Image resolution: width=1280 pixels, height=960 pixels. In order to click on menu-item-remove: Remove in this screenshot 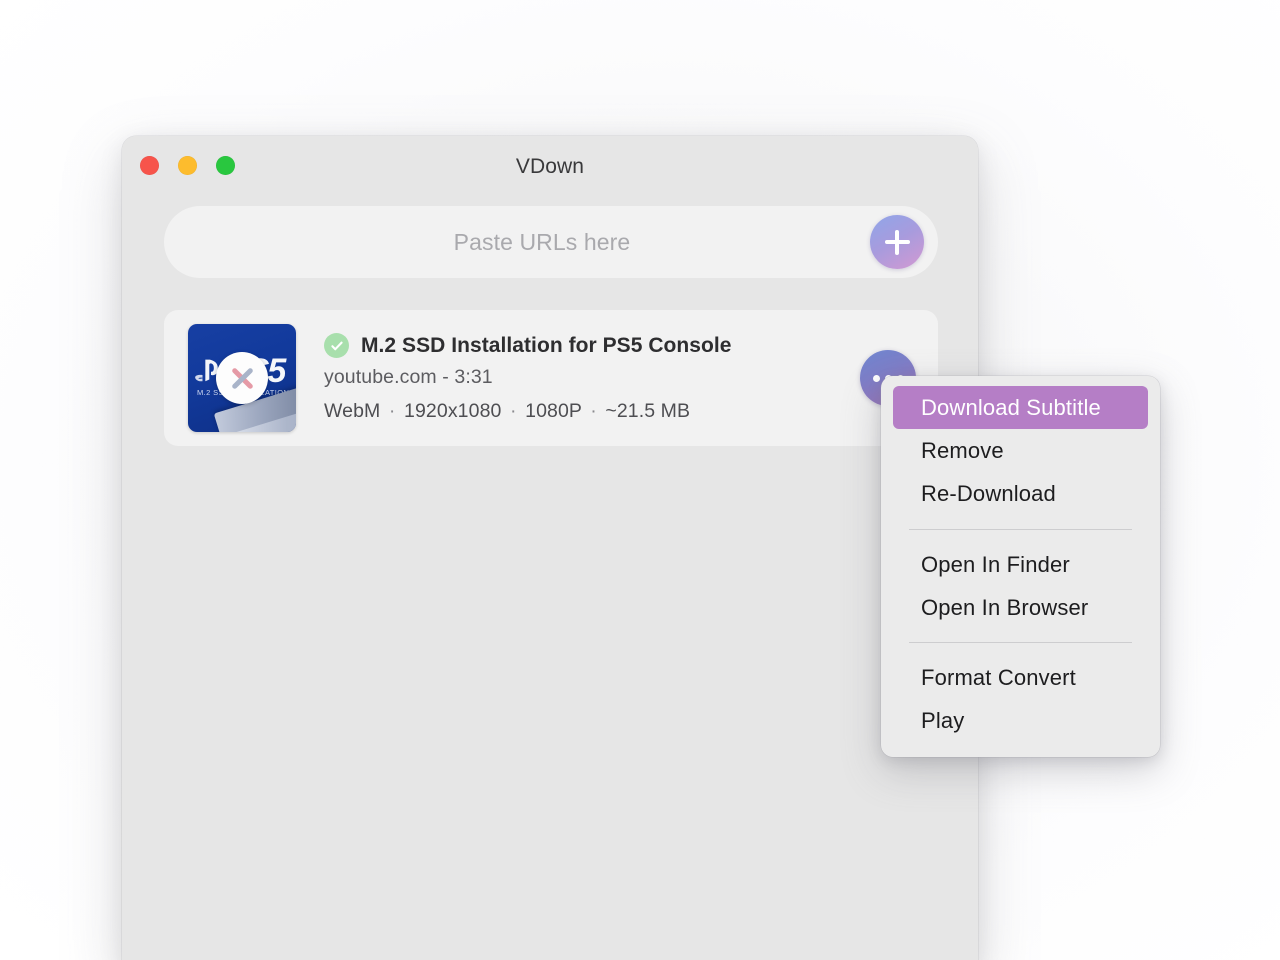, I will do `click(1020, 450)`.